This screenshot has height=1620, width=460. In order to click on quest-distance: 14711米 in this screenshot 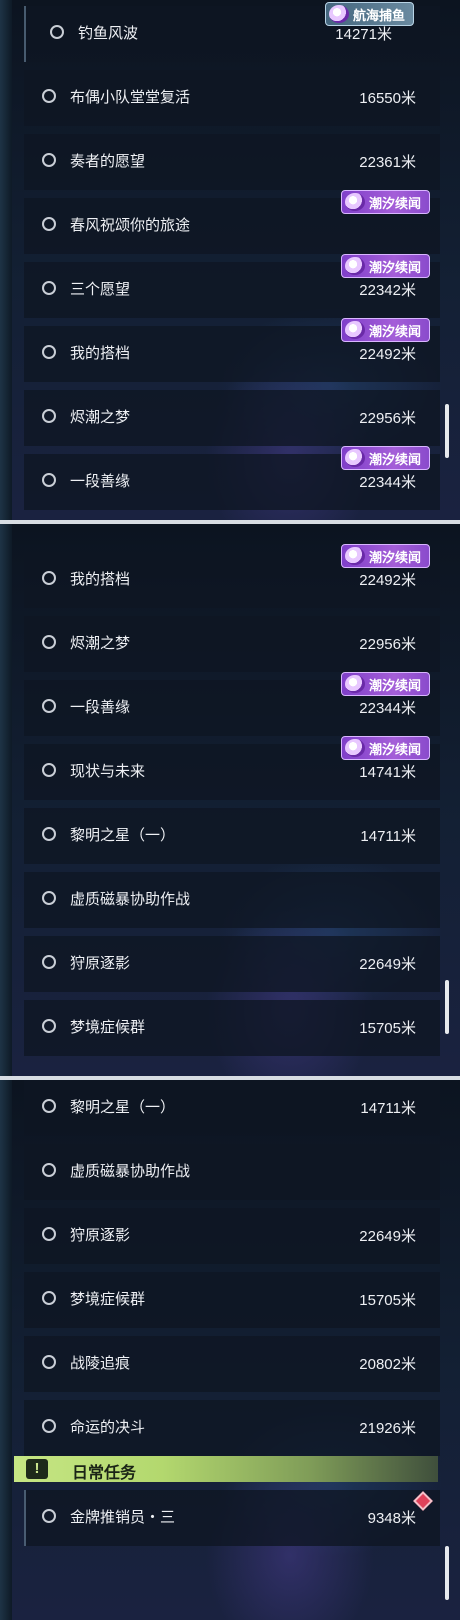, I will do `click(388, 1108)`.